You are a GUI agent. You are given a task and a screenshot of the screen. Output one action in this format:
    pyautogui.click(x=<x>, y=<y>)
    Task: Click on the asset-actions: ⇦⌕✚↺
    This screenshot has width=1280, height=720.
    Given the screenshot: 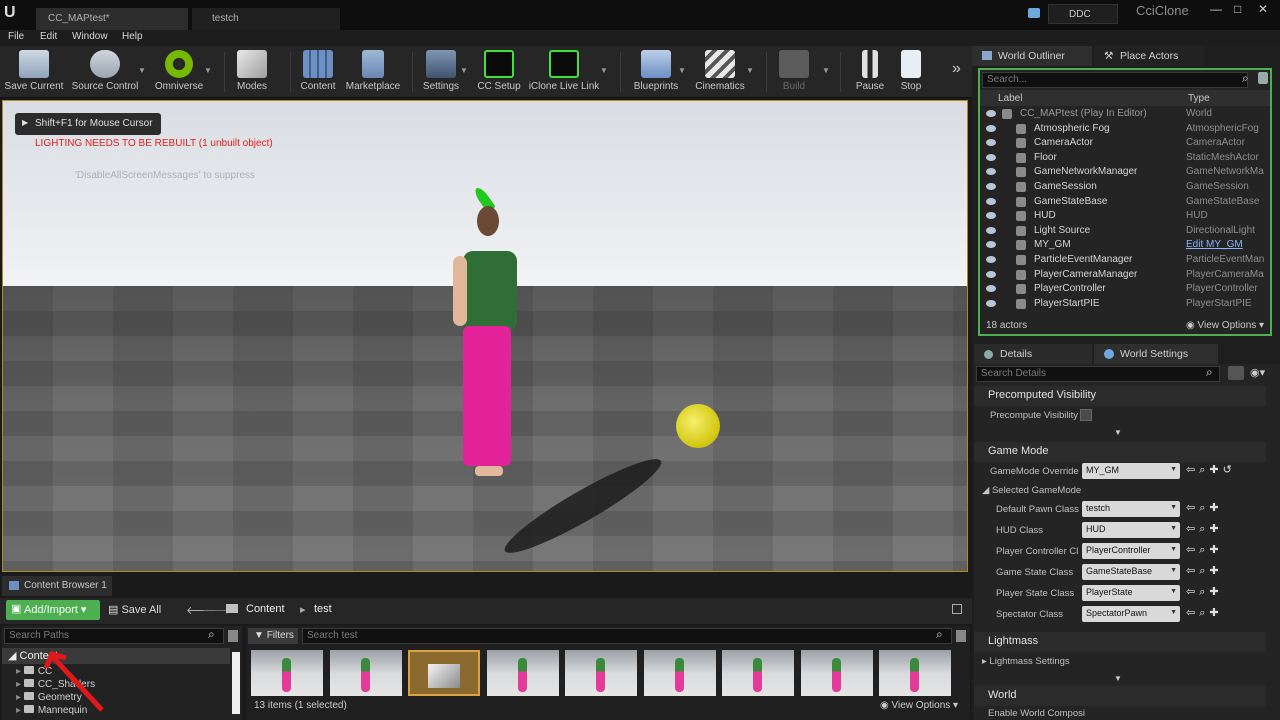 What is the action you would take?
    pyautogui.click(x=1211, y=470)
    